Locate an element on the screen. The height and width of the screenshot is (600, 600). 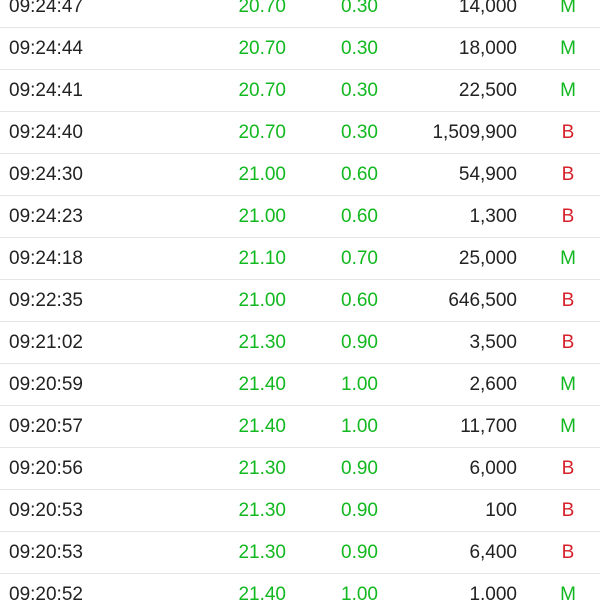
trade-volume: 18,000 is located at coordinates (487, 48).